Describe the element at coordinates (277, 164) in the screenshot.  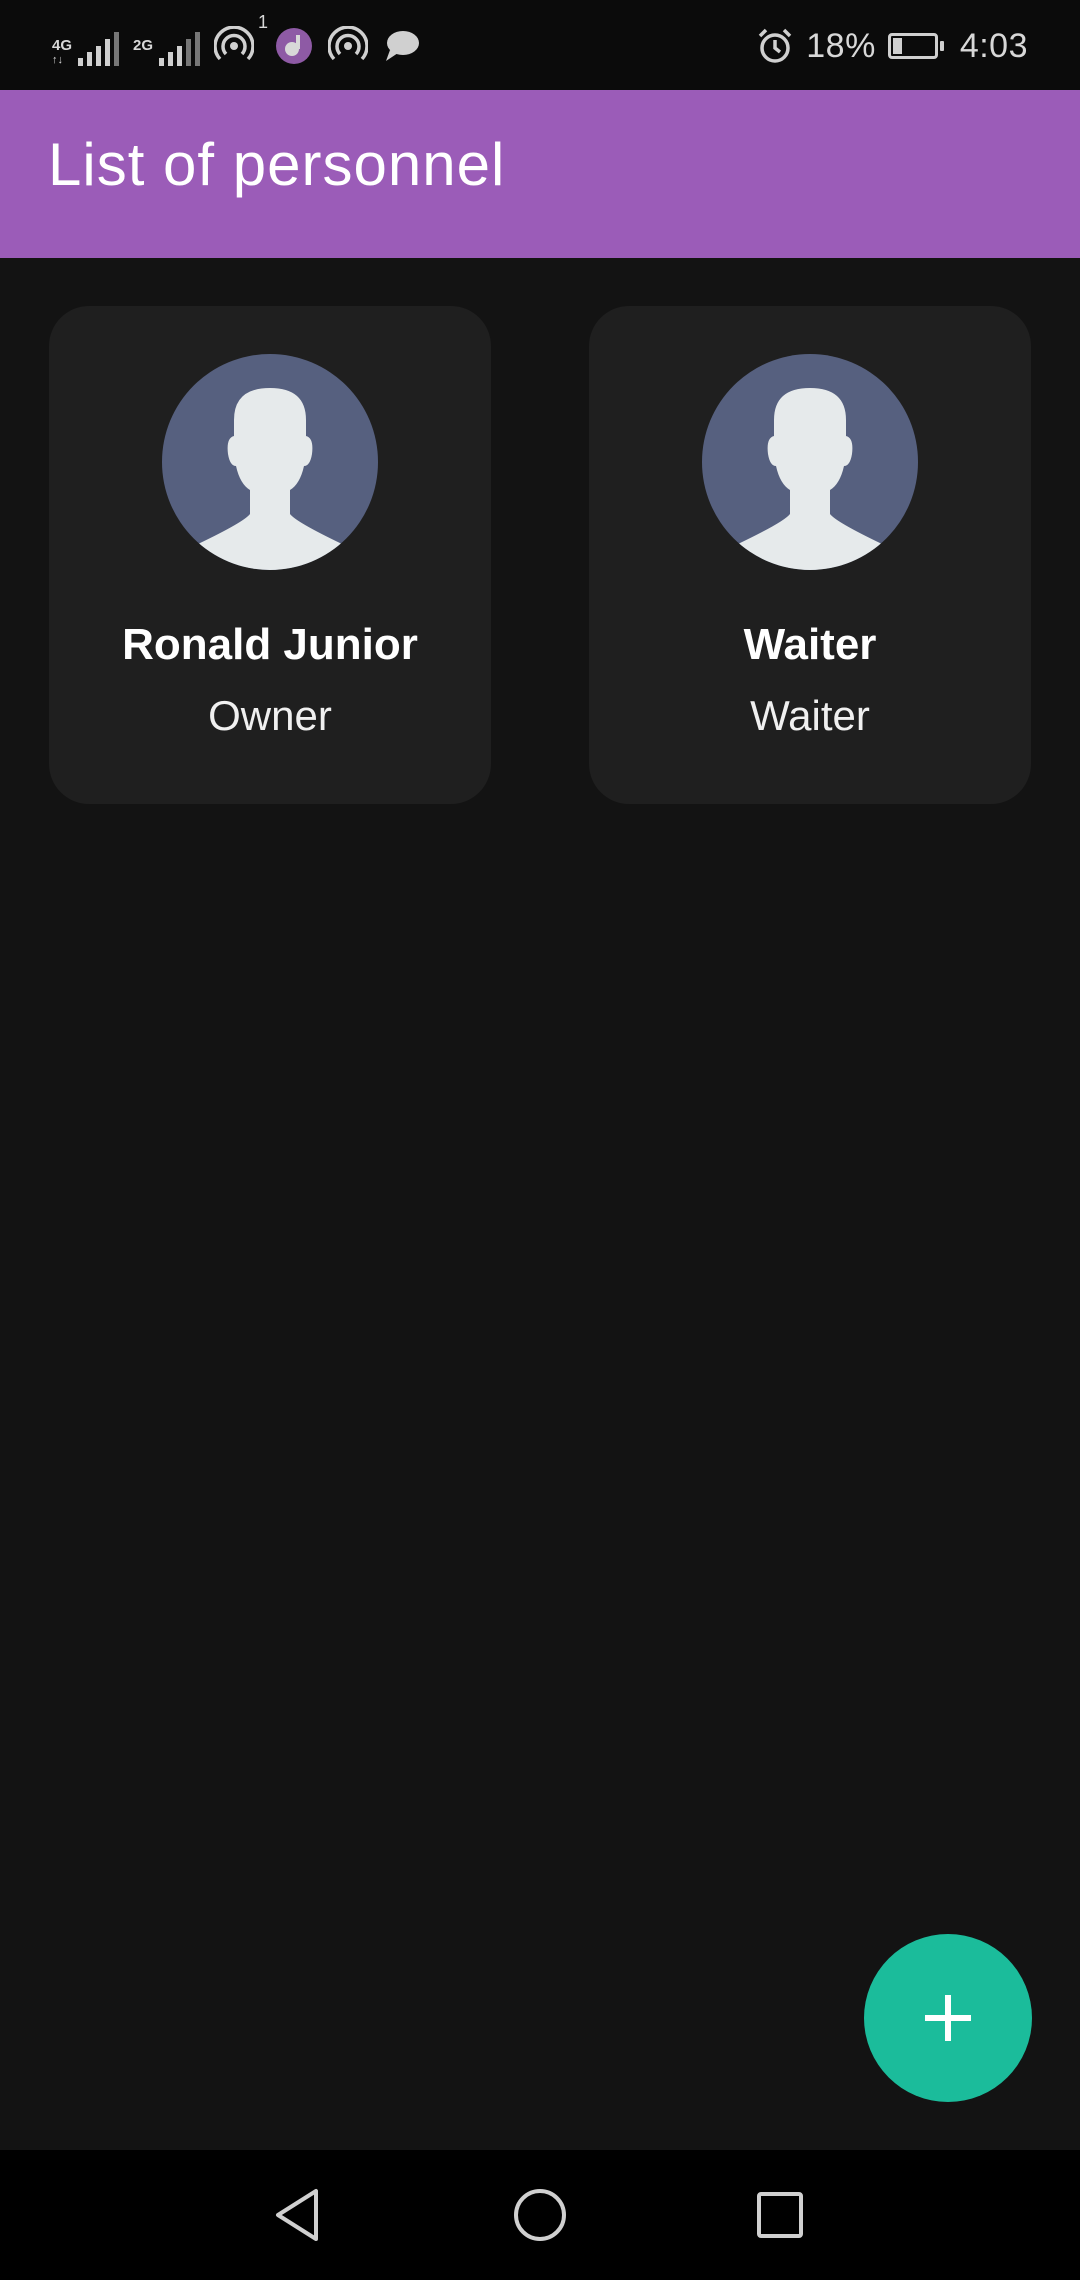
I see `page-title: List of personnel` at that location.